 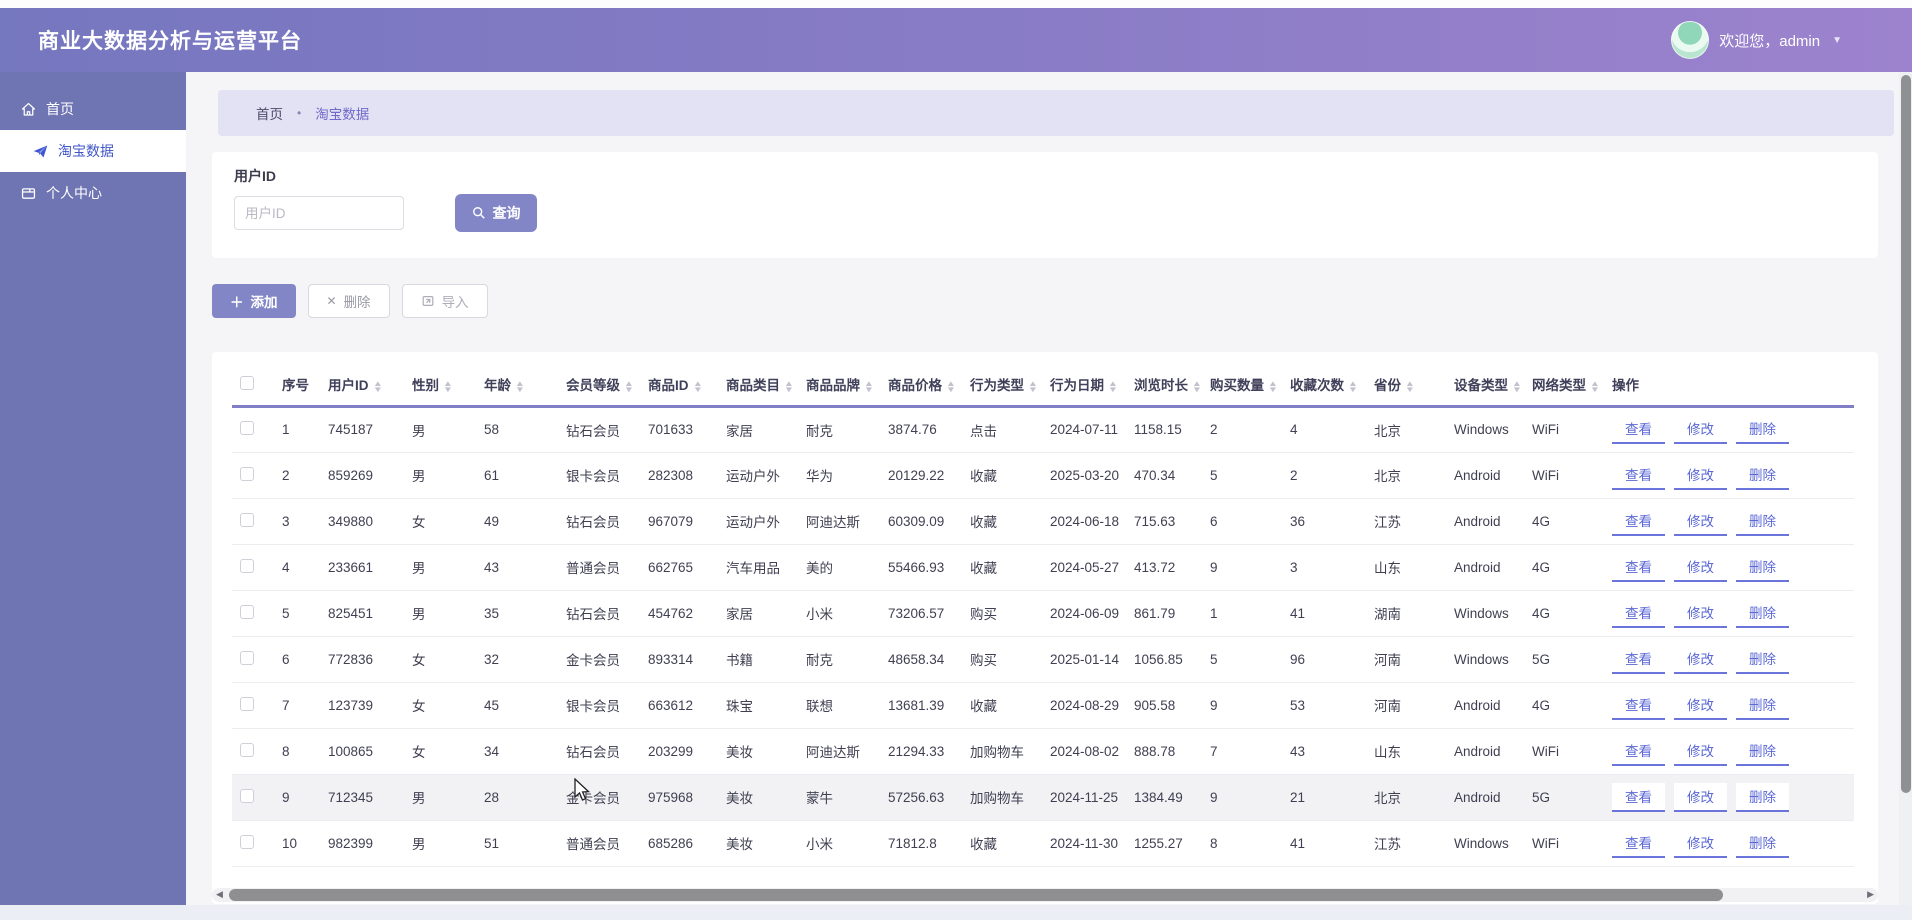 I want to click on user-menu: 欢迎您，admin ▼, so click(x=1756, y=40).